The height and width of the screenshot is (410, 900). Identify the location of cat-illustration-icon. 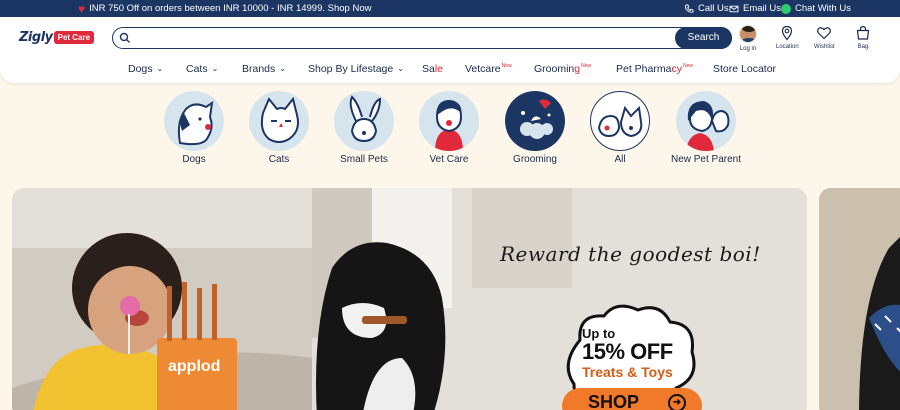
(279, 121).